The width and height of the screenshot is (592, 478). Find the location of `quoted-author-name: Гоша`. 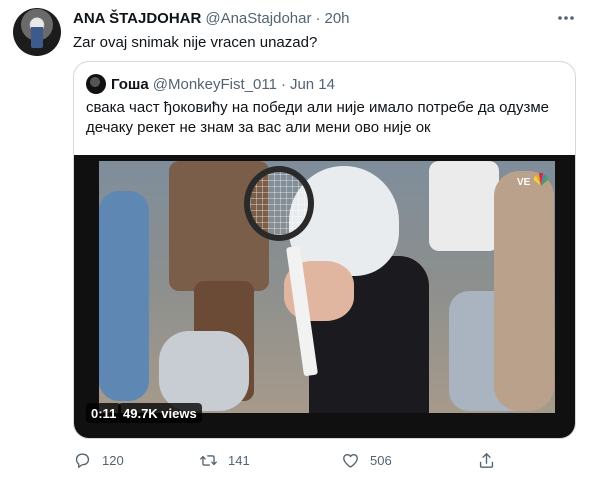

quoted-author-name: Гоша is located at coordinates (130, 84).